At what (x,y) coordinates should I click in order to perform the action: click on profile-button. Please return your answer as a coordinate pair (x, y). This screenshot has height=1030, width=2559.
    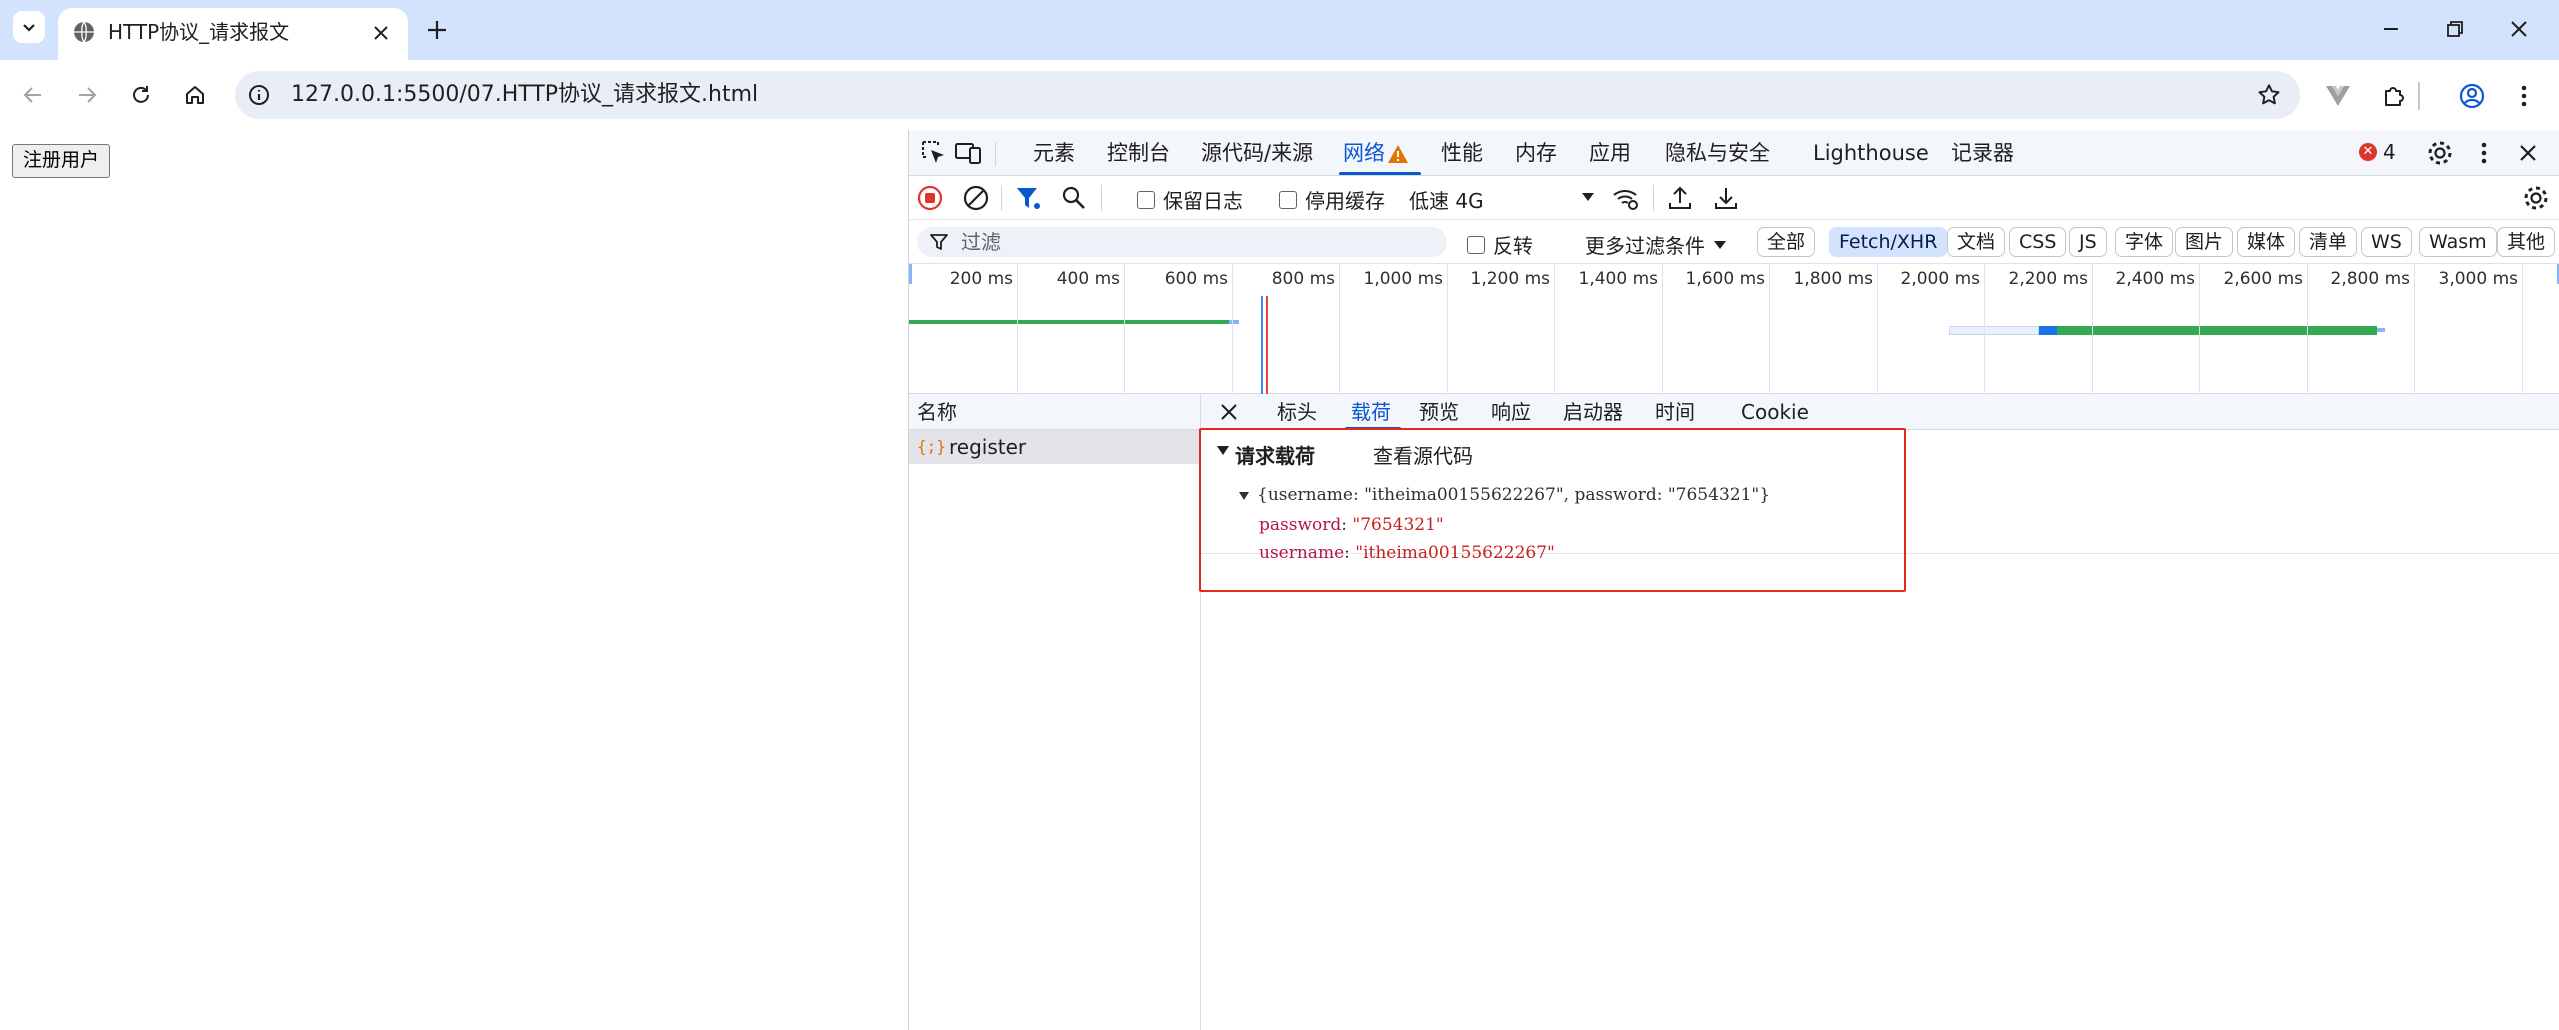
    Looking at the image, I should click on (2472, 96).